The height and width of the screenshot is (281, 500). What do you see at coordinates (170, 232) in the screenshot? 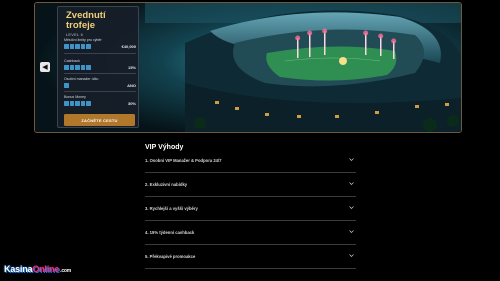
I see `accordion-label: 4. 15% týdenní cashback` at bounding box center [170, 232].